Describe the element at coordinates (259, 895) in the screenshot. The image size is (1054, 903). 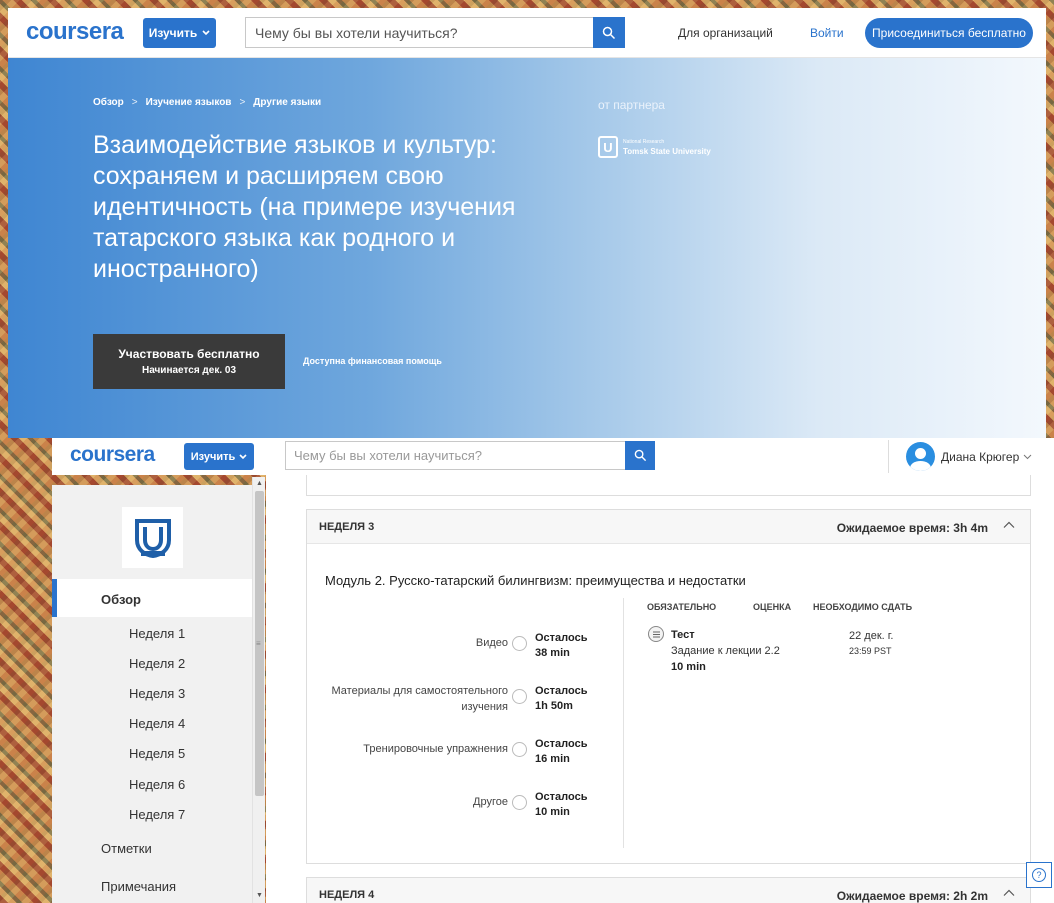
I see `scroll-down-icon: ▼` at that location.